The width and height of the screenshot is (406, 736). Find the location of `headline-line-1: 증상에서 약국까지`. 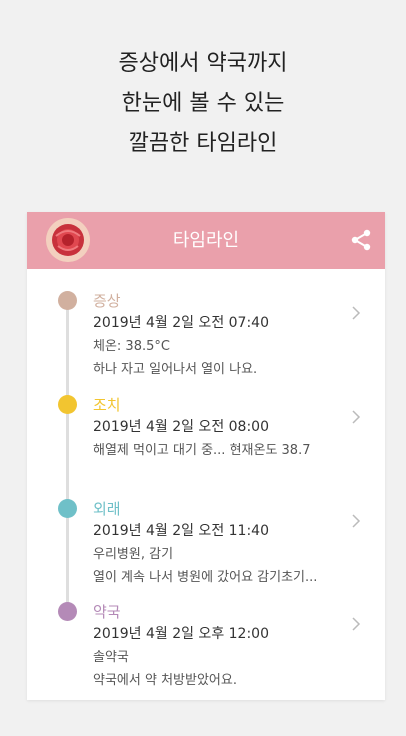

headline-line-1: 증상에서 약국까지 is located at coordinates (203, 63).